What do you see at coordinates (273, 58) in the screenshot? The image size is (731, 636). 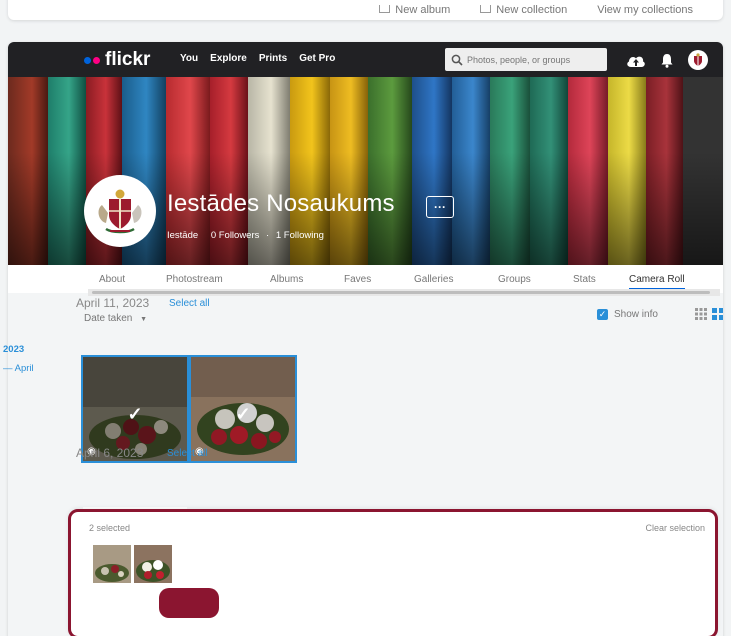 I see `nav-prints: Prints` at bounding box center [273, 58].